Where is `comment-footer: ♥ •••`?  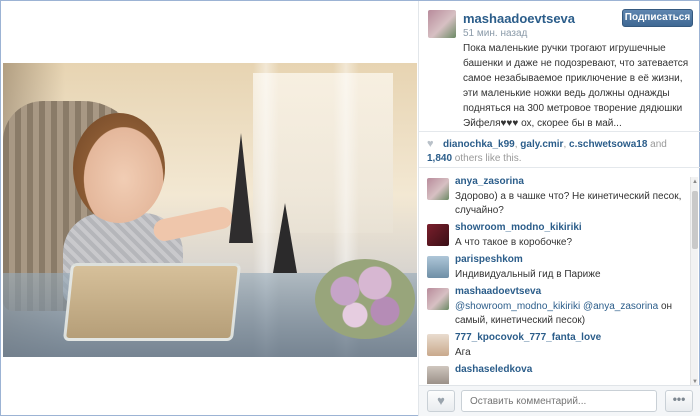
comment-footer: ♥ ••• is located at coordinates (559, 400).